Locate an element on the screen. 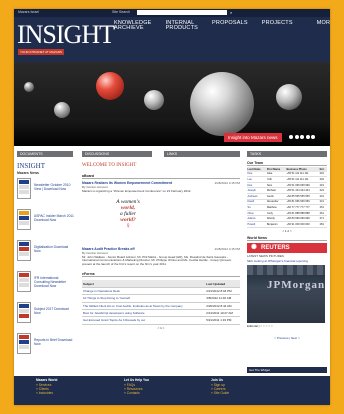 The image size is (344, 414). search-icon: ⌕ is located at coordinates (232, 12).